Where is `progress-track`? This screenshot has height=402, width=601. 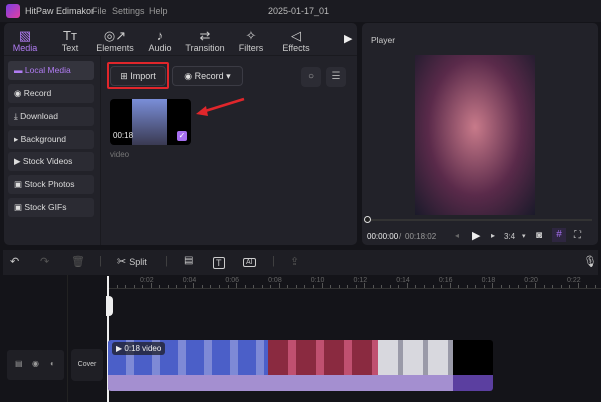 progress-track is located at coordinates (479, 220).